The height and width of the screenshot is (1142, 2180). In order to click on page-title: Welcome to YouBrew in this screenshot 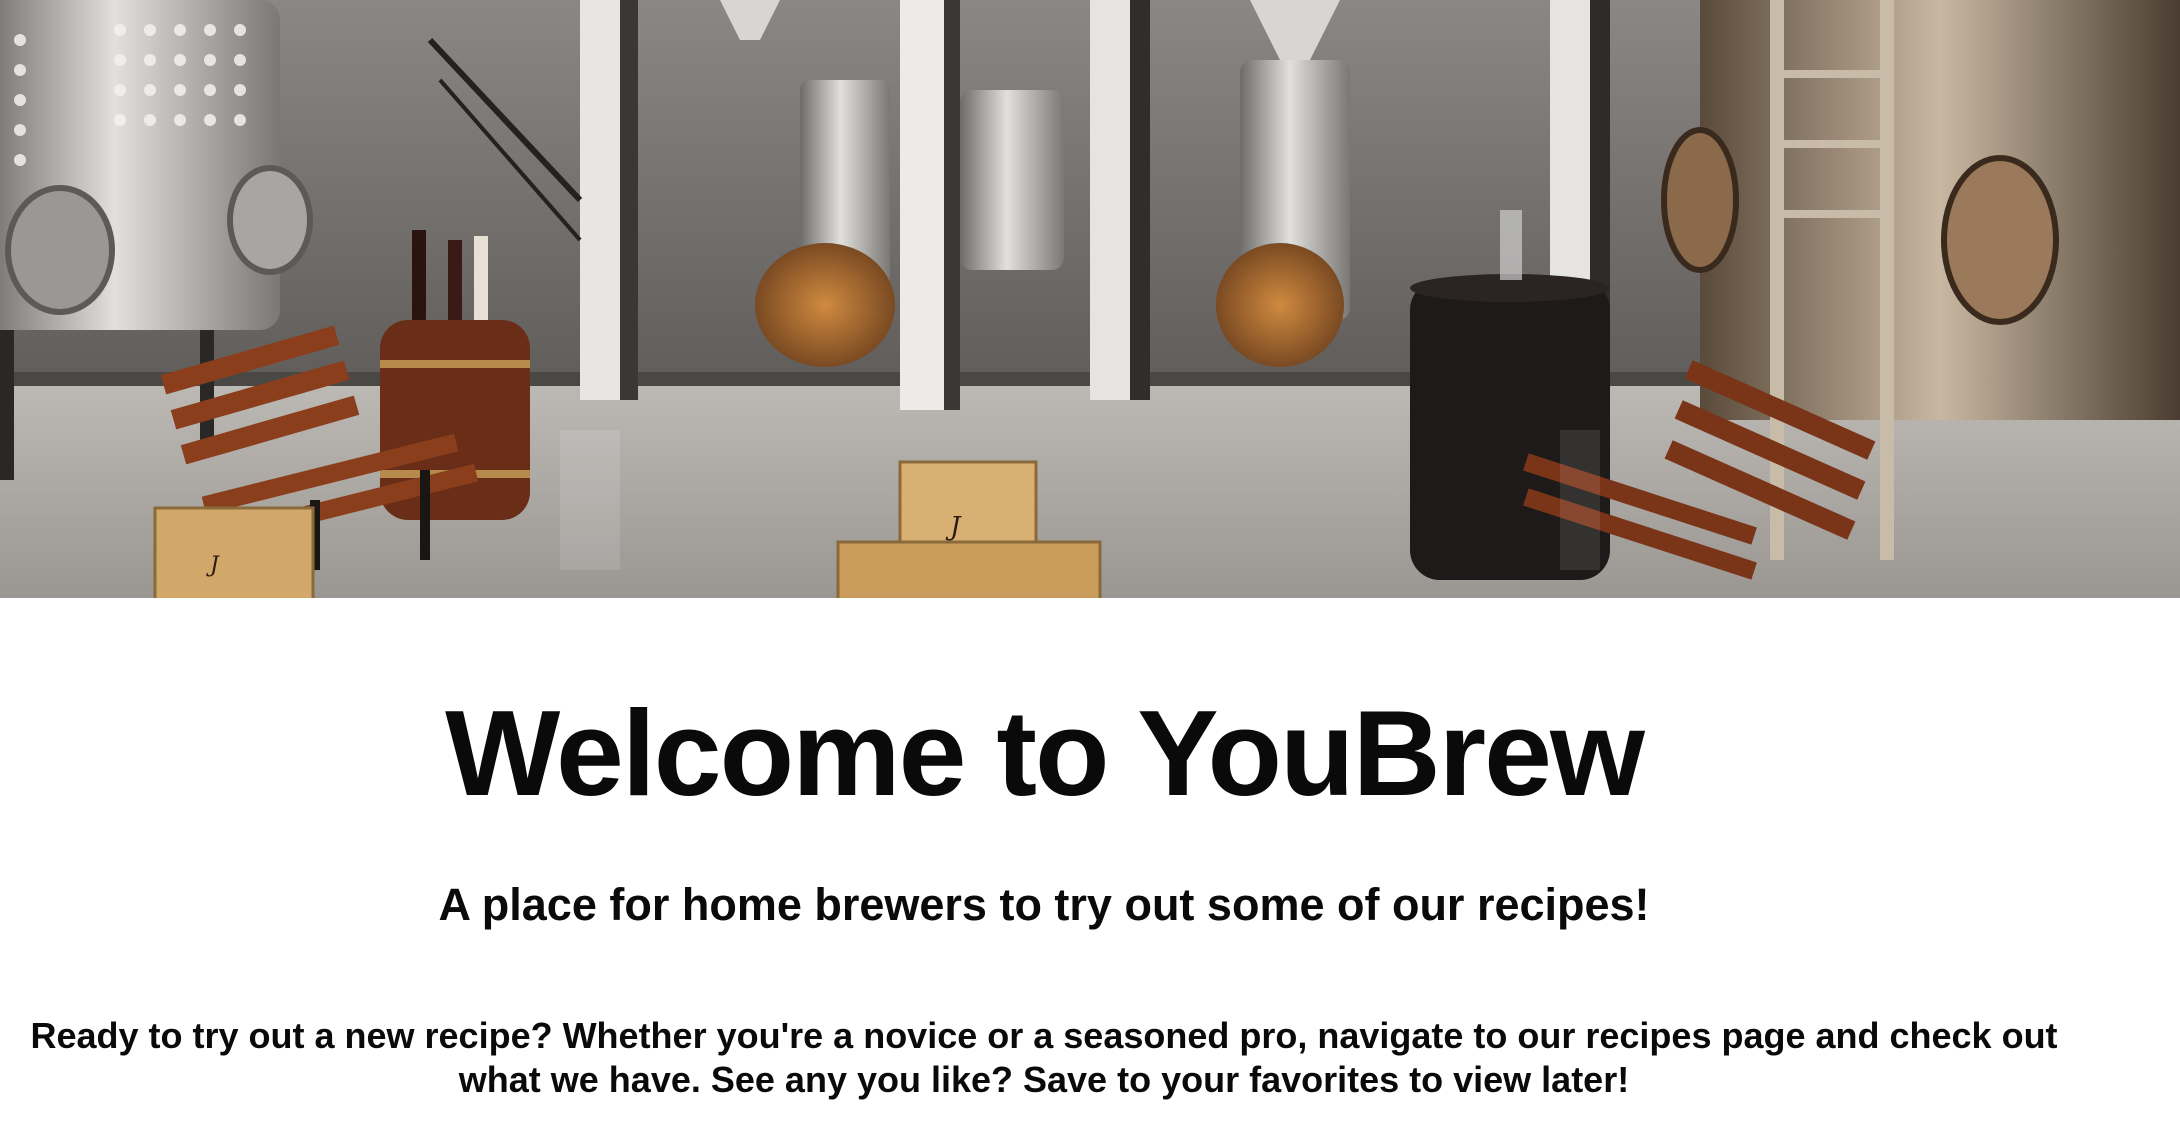, I will do `click(1045, 753)`.